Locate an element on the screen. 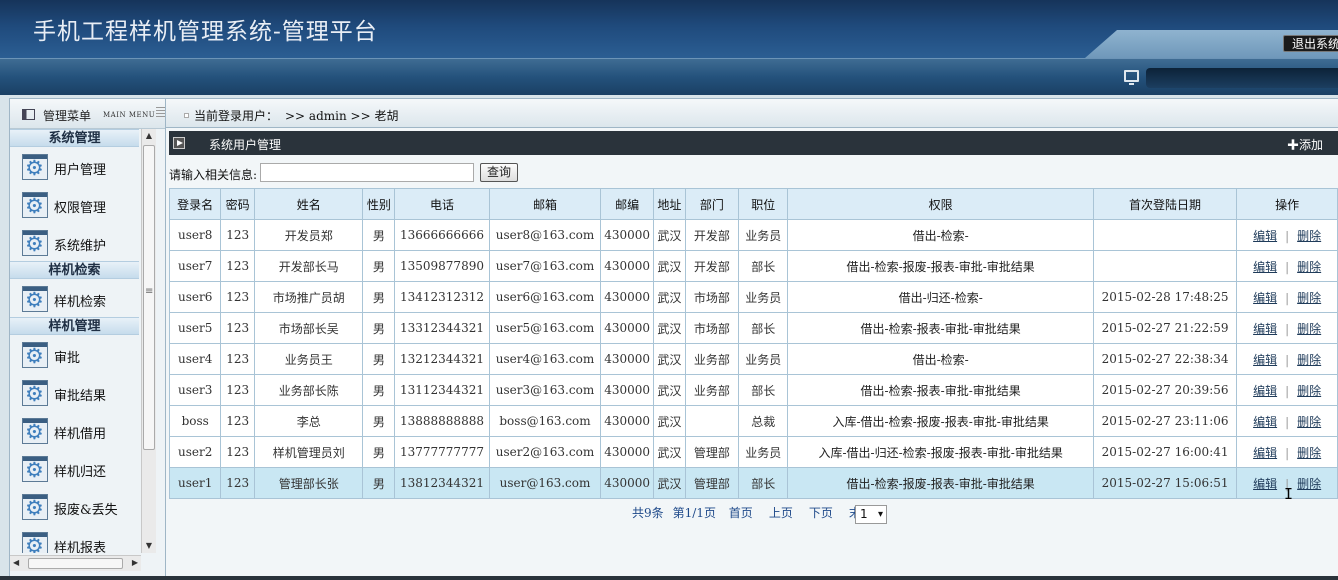 This screenshot has height=580, width=1338. pager-first-link: 首页 is located at coordinates (741, 513).